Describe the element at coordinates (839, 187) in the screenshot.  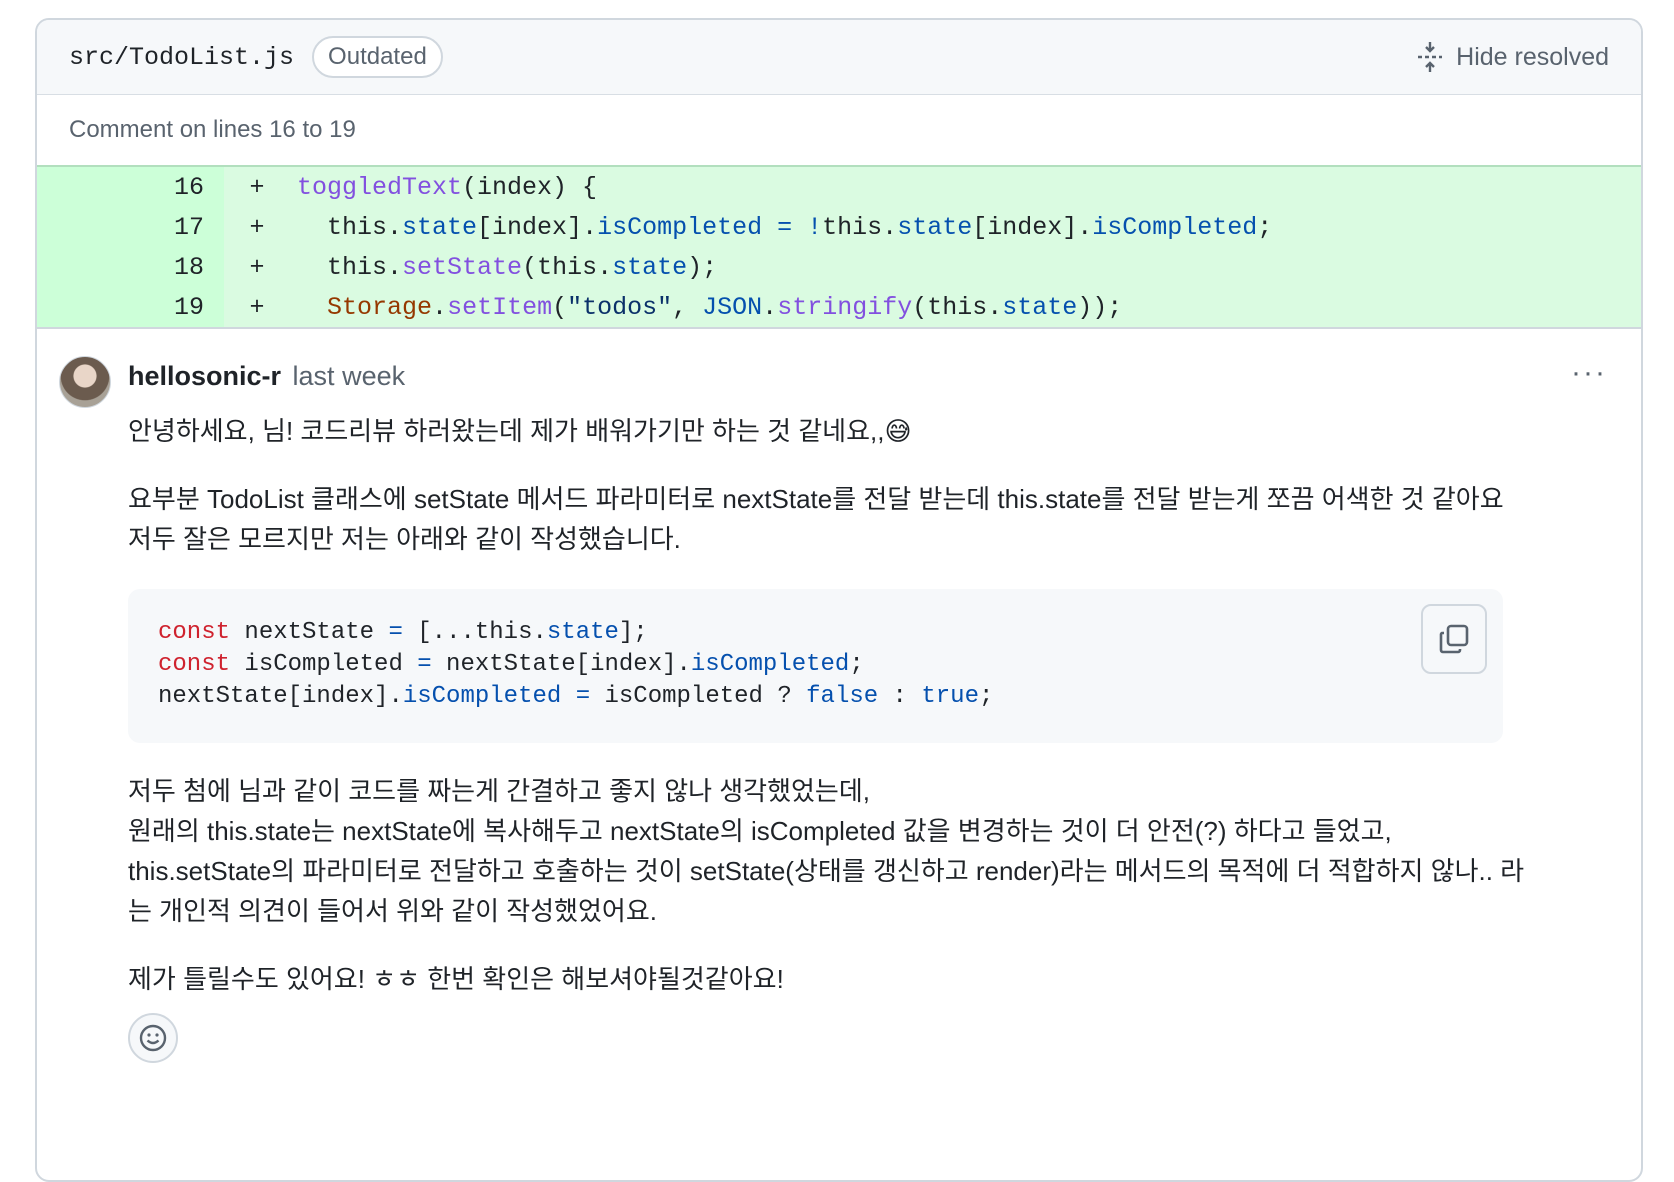
I see `diff-line: 16 + toggledText(index) {` at that location.